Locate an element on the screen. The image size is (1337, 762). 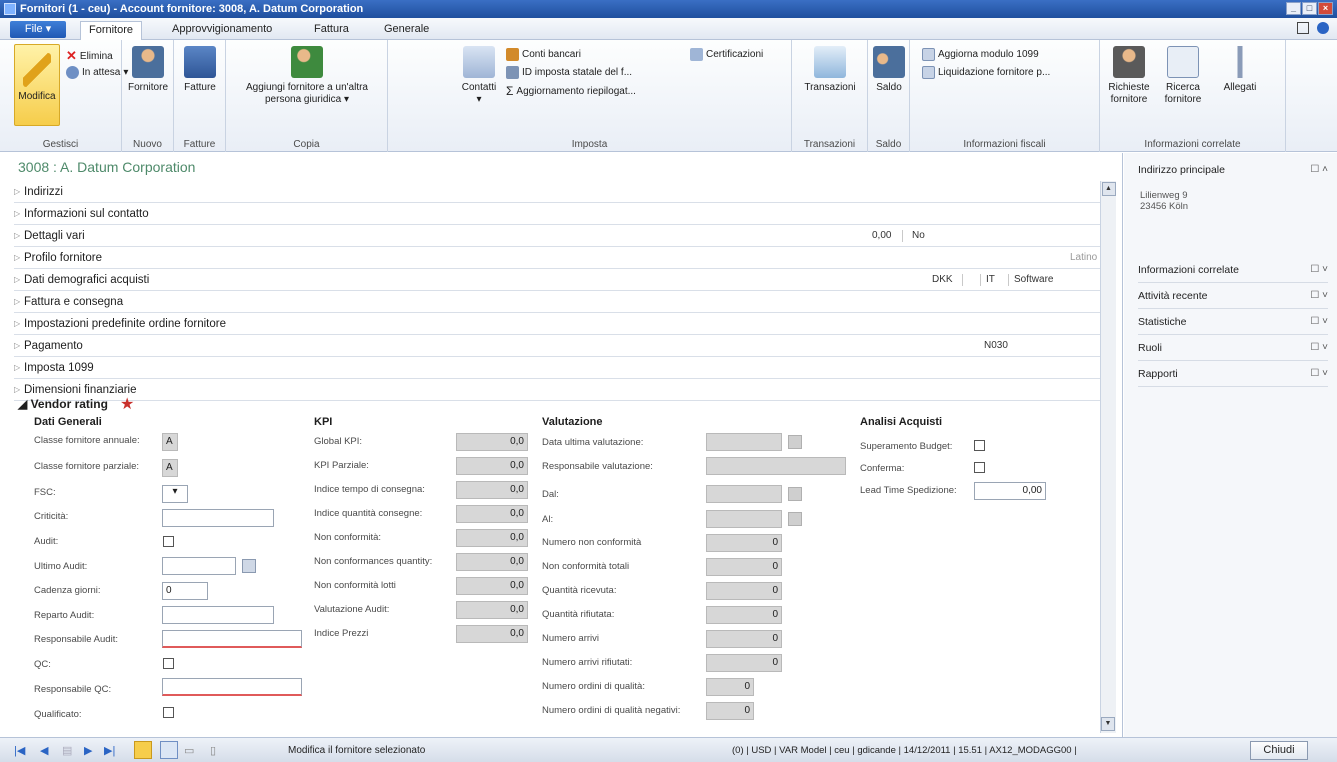
tab-fattura: Fattura is located at coordinates (331, 29).